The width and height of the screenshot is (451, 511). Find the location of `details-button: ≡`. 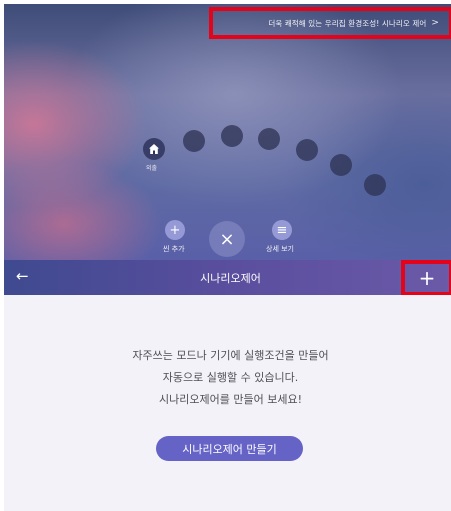

details-button: ≡ is located at coordinates (282, 230).